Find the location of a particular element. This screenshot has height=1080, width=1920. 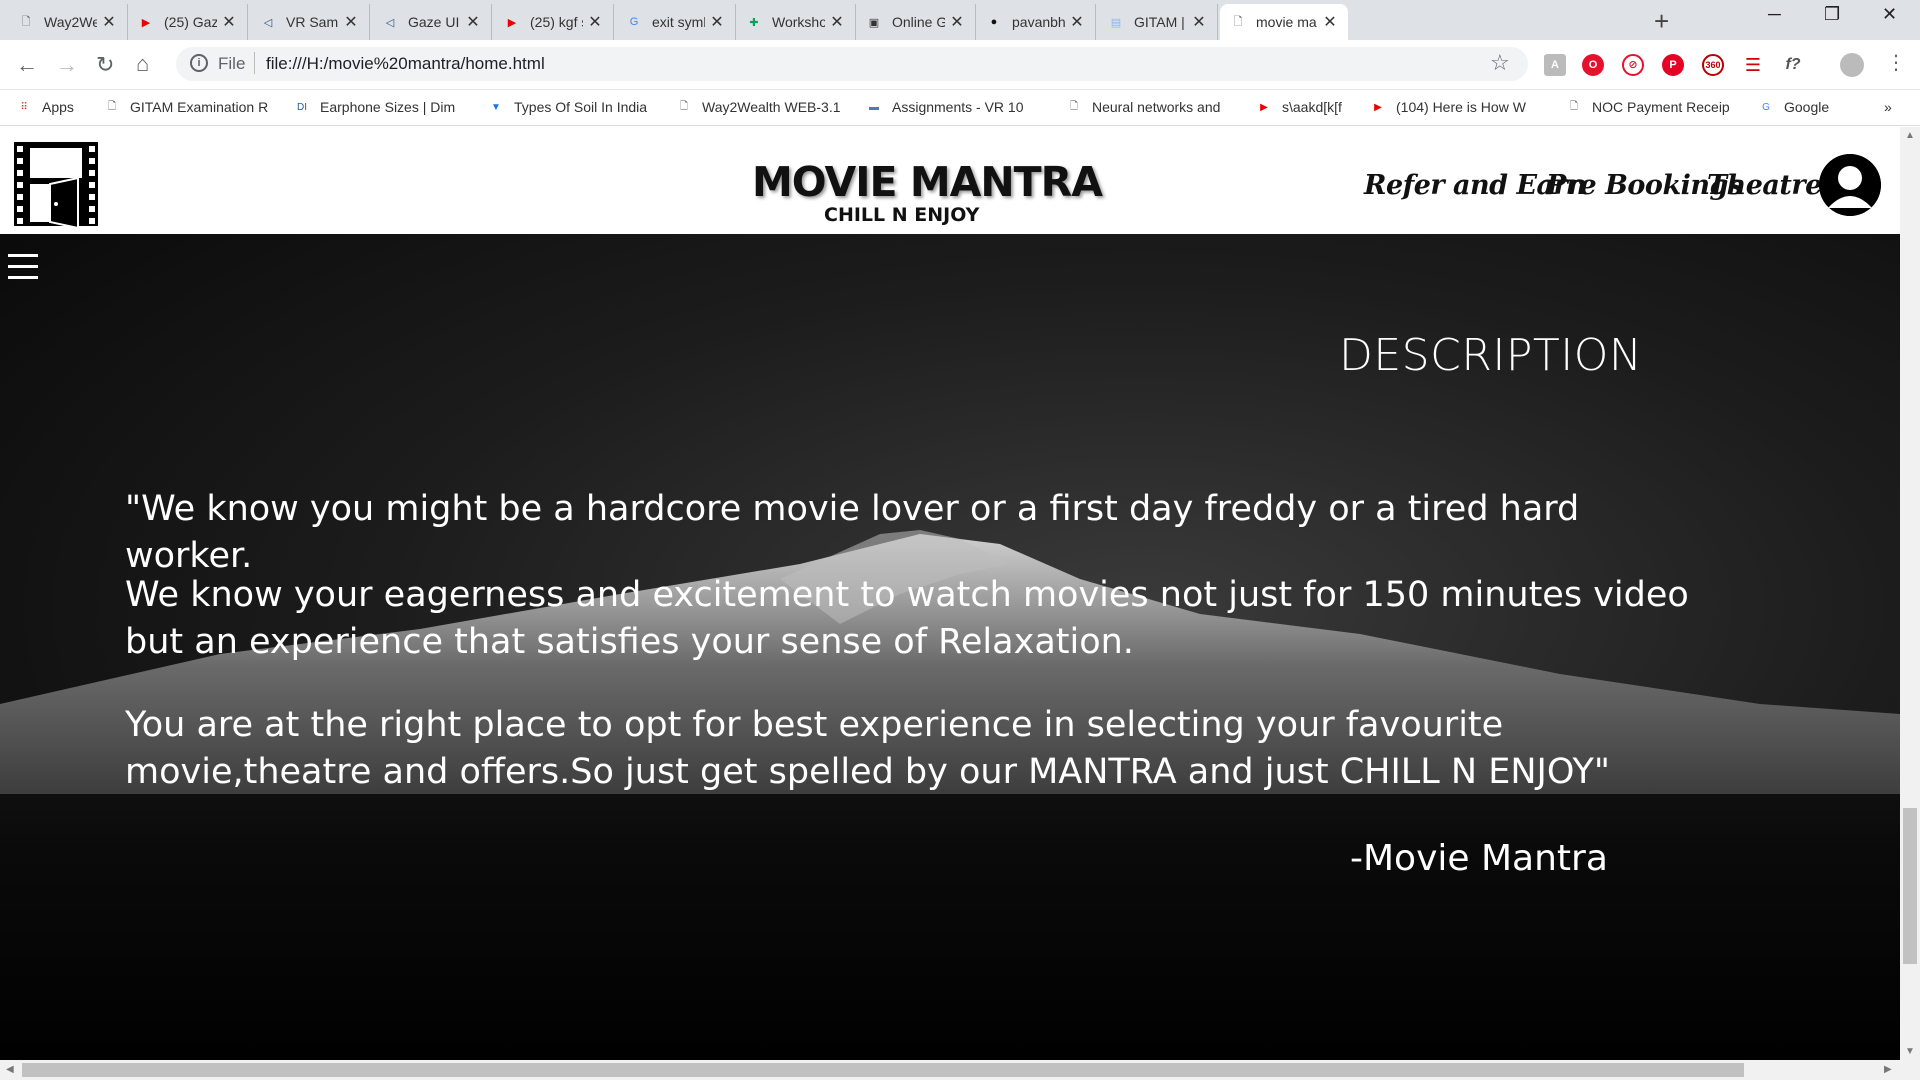

bookmark-label: Earphone Sizes | Dim is located at coordinates (388, 107).